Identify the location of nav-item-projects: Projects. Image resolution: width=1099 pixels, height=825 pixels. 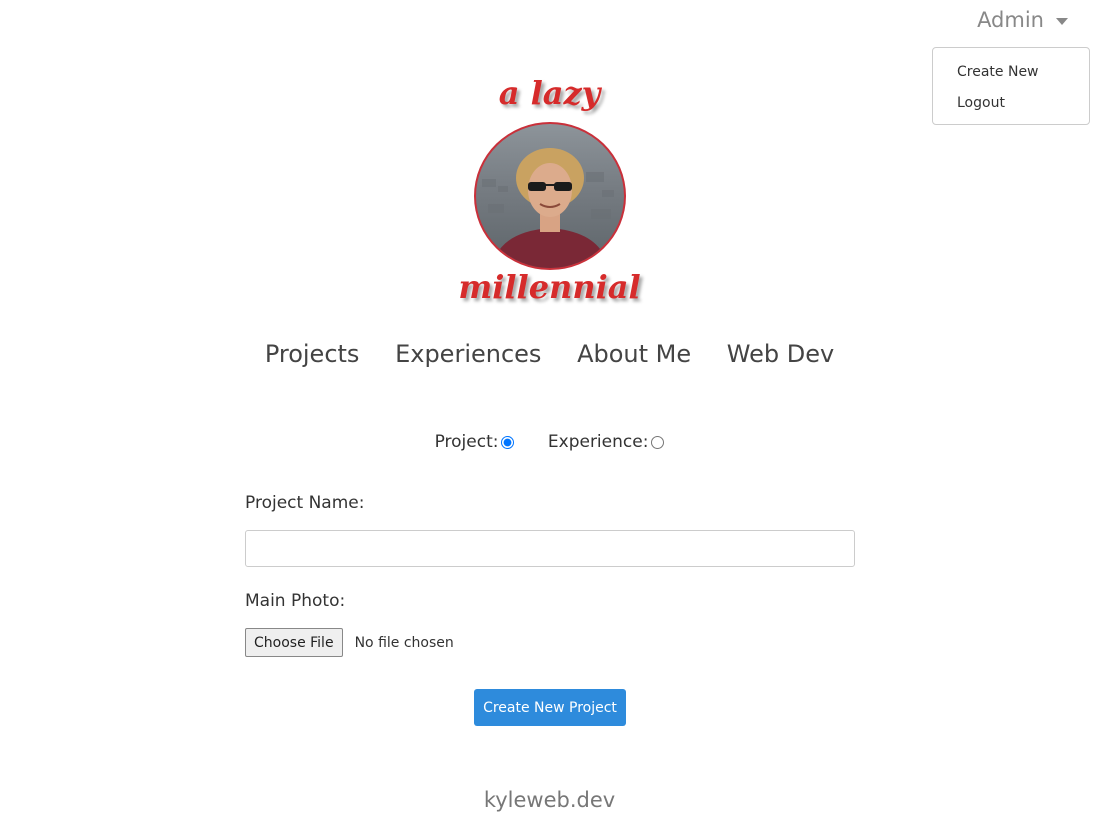
(312, 354).